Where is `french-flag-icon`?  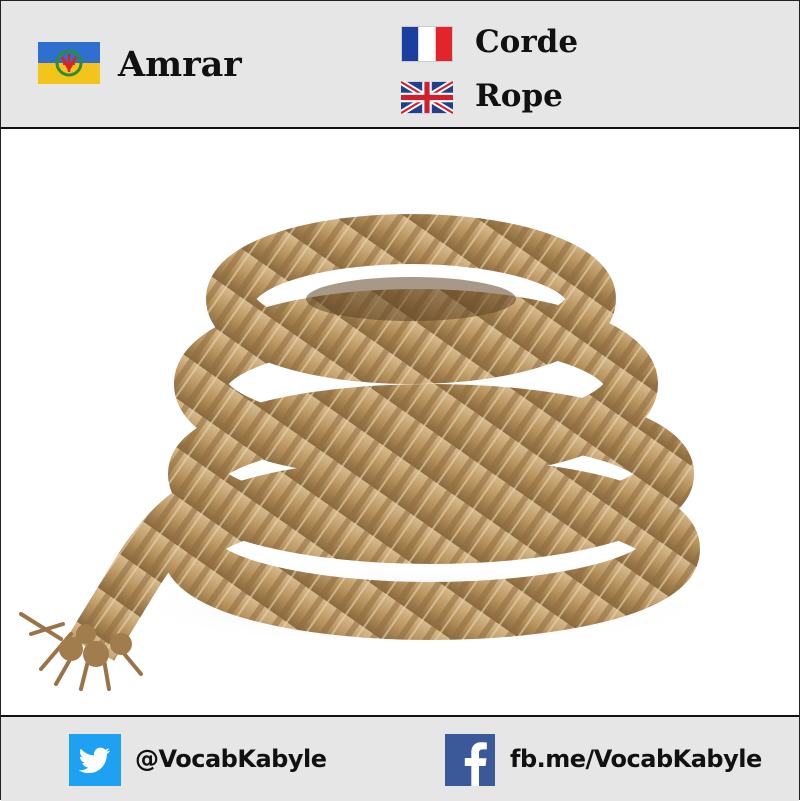 french-flag-icon is located at coordinates (427, 44).